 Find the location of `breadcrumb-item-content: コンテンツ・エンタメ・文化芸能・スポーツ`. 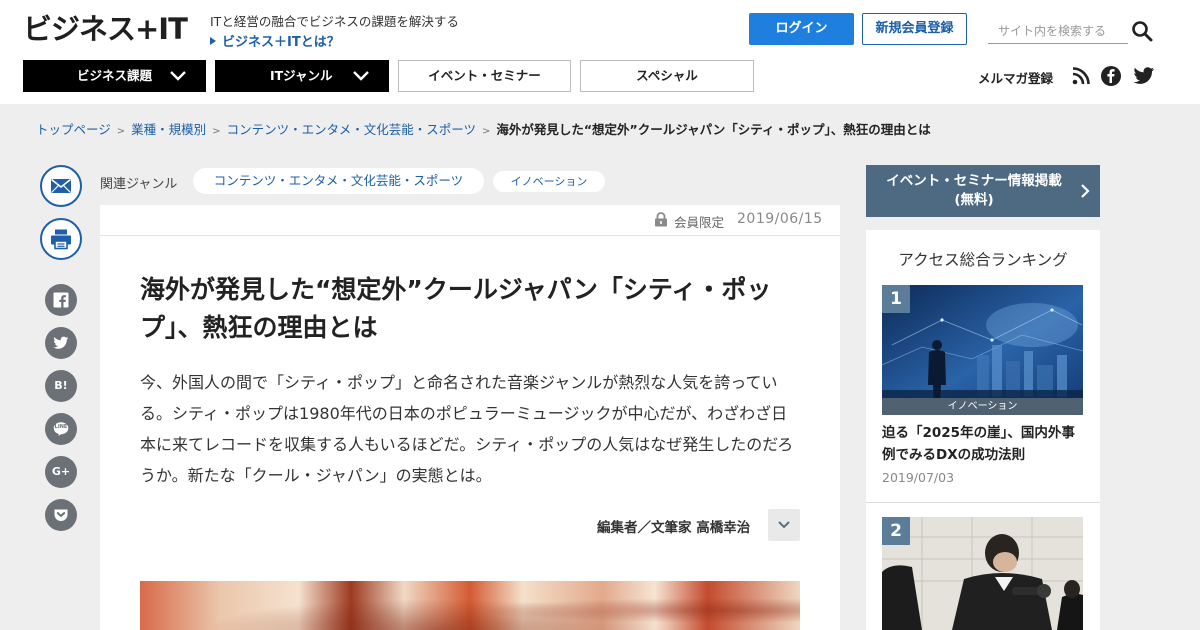

breadcrumb-item-content: コンテンツ・エンタメ・文化芸能・スポーツ is located at coordinates (351, 129).